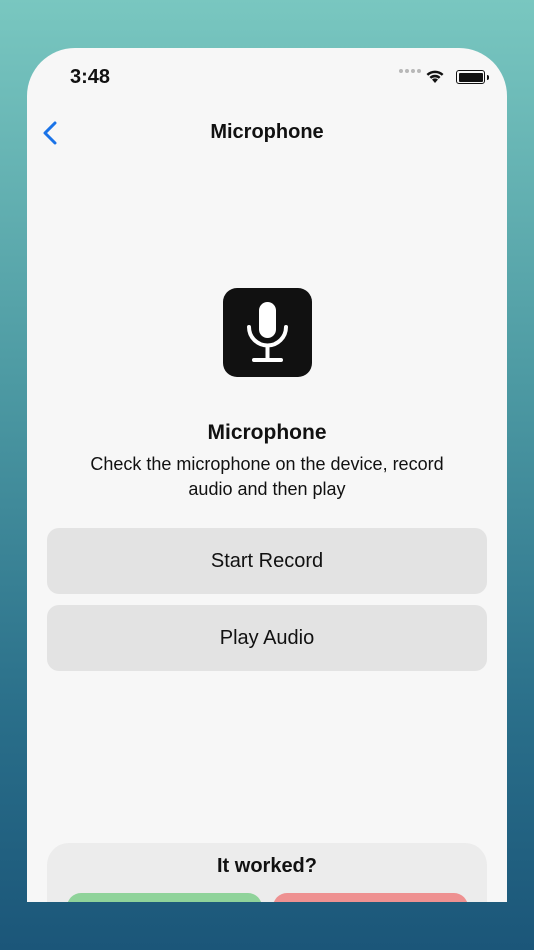 This screenshot has height=950, width=534. What do you see at coordinates (90, 77) in the screenshot?
I see `status-time: 3:48` at bounding box center [90, 77].